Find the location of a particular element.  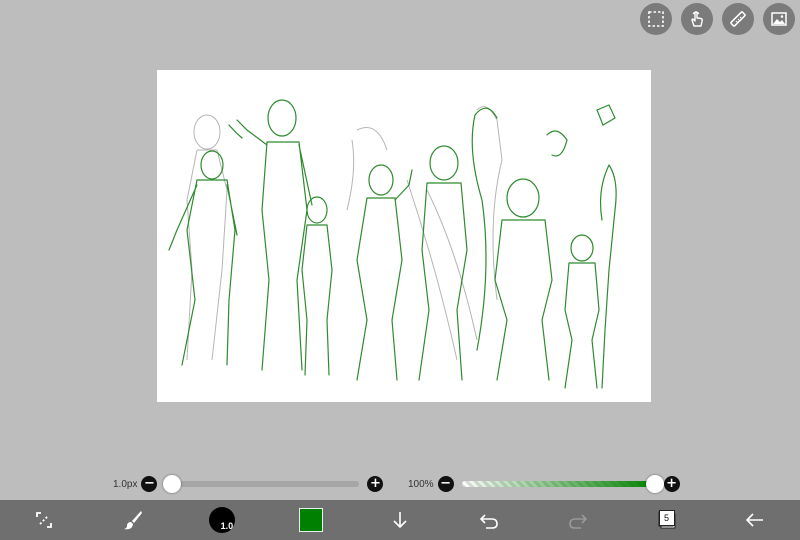

redo-button is located at coordinates (578, 520).